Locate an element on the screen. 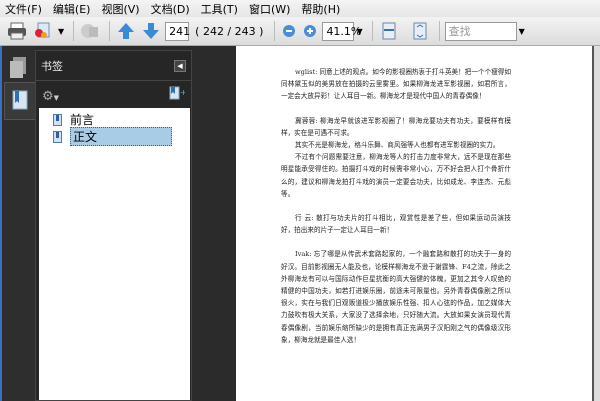 Image resolution: width=600 pixels, height=401 pixels. arrow-up-icon is located at coordinates (126, 31).